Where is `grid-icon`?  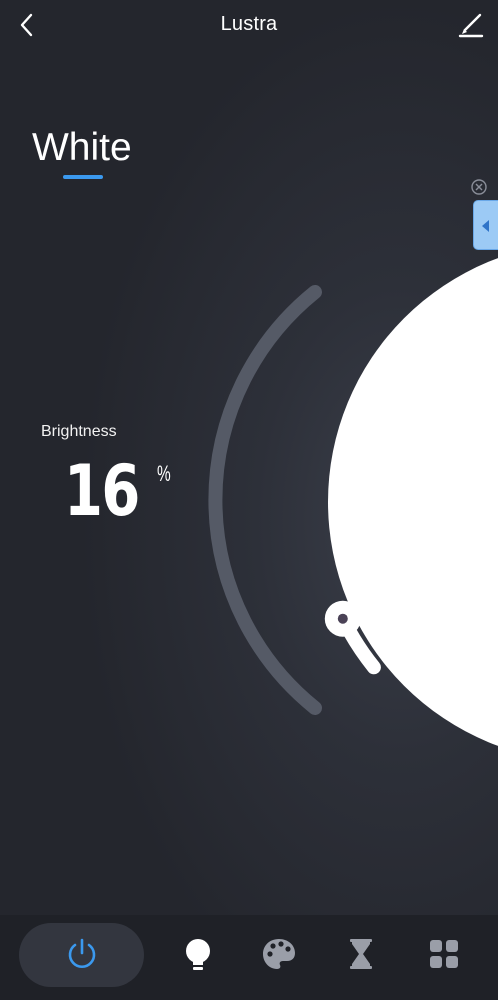
grid-icon is located at coordinates (444, 954).